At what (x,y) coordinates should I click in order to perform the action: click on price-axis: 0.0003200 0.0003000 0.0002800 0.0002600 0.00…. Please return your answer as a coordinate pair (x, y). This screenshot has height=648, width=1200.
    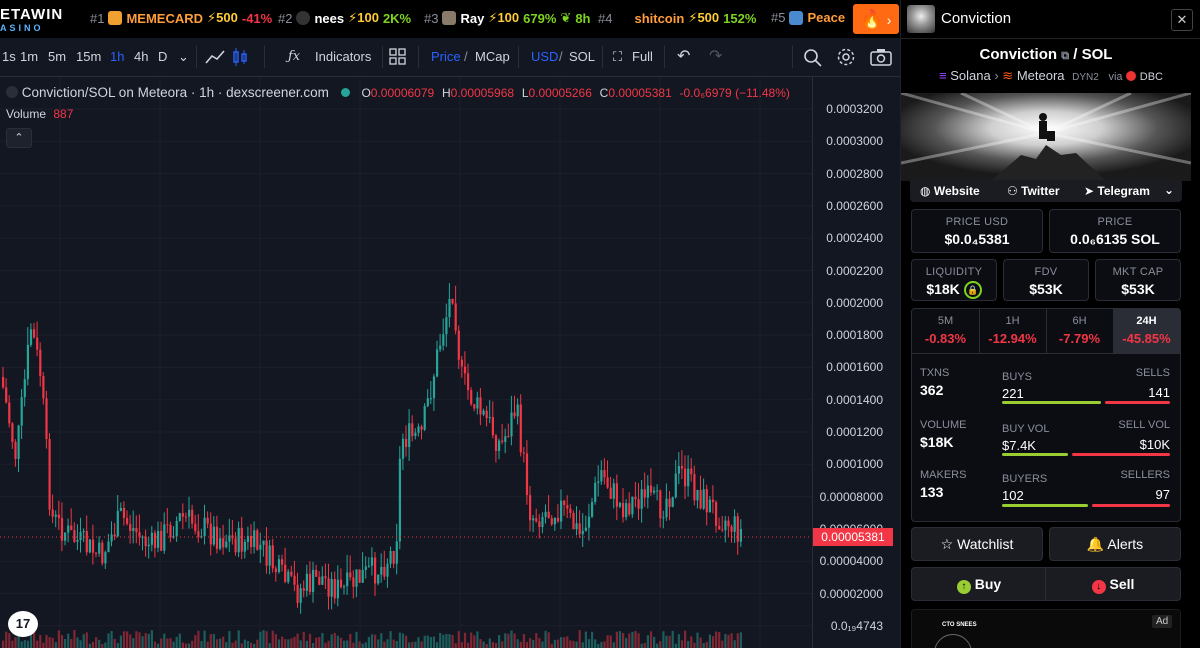
    Looking at the image, I should click on (856, 362).